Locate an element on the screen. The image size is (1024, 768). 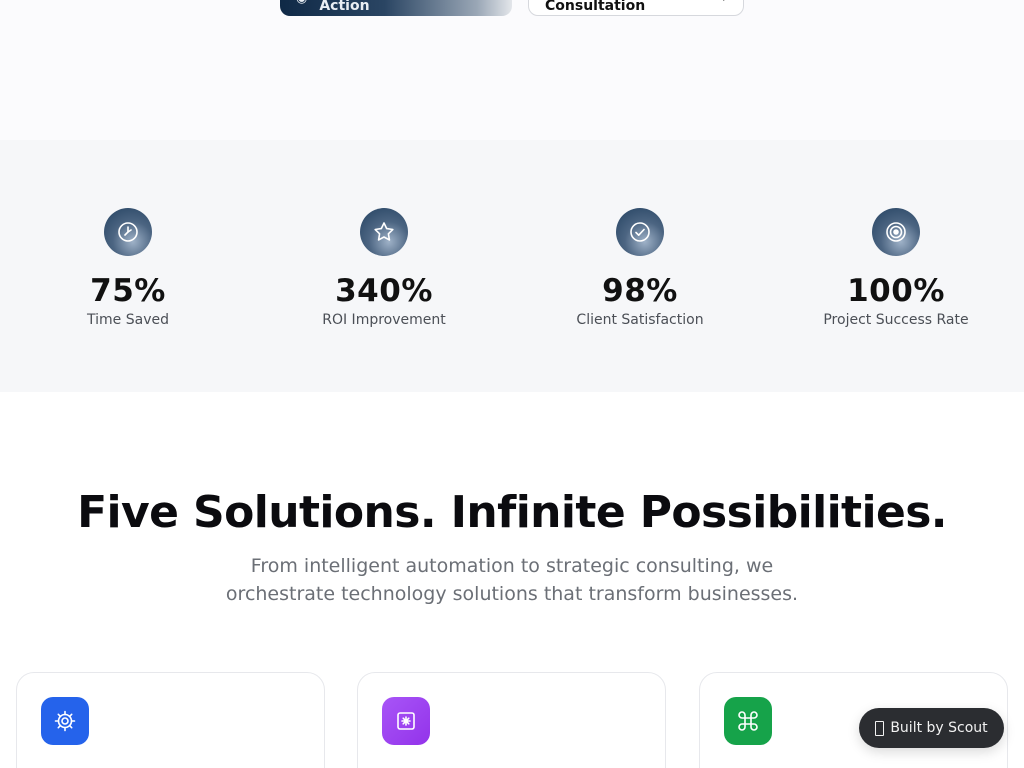
stat-roi-improvement: 340% ROI Improvement is located at coordinates (384, 269).